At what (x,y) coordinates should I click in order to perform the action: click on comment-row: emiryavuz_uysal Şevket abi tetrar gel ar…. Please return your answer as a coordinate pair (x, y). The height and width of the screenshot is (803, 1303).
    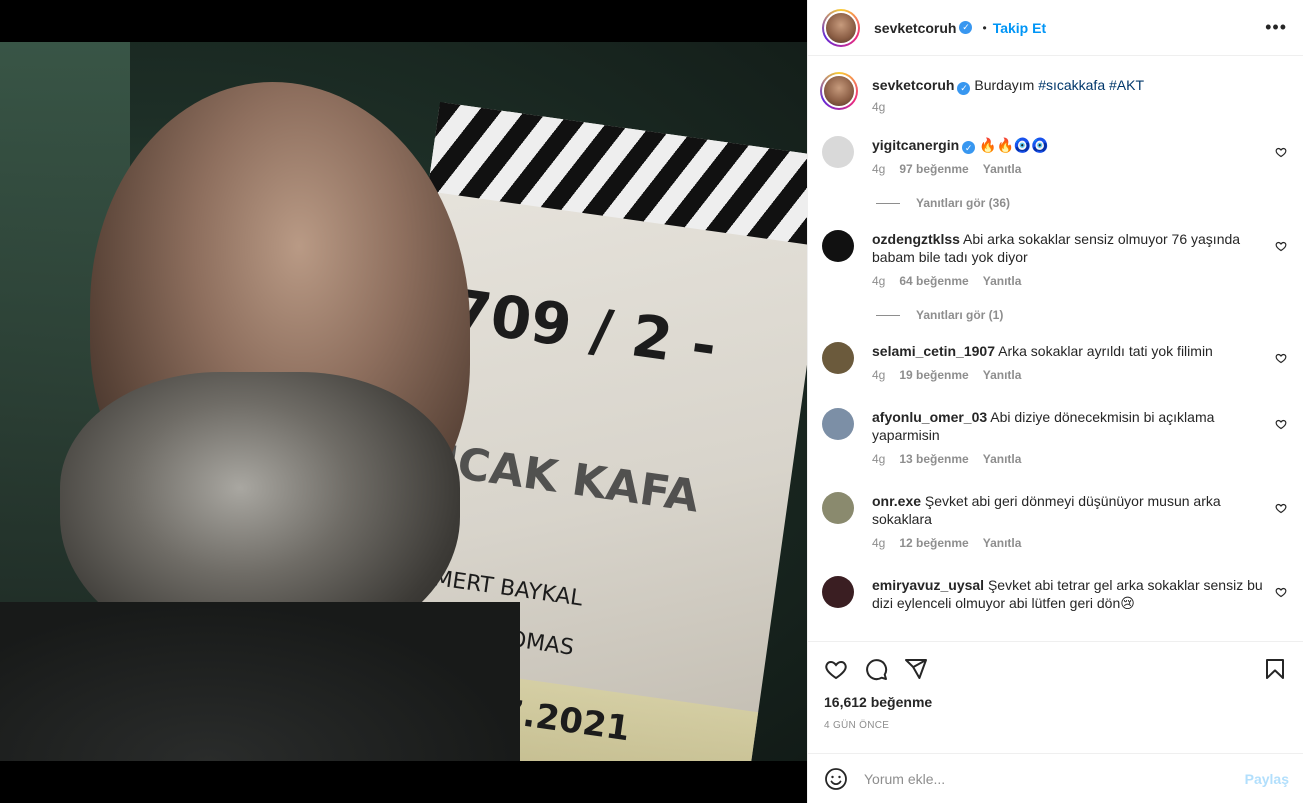
    Looking at the image, I should click on (1055, 594).